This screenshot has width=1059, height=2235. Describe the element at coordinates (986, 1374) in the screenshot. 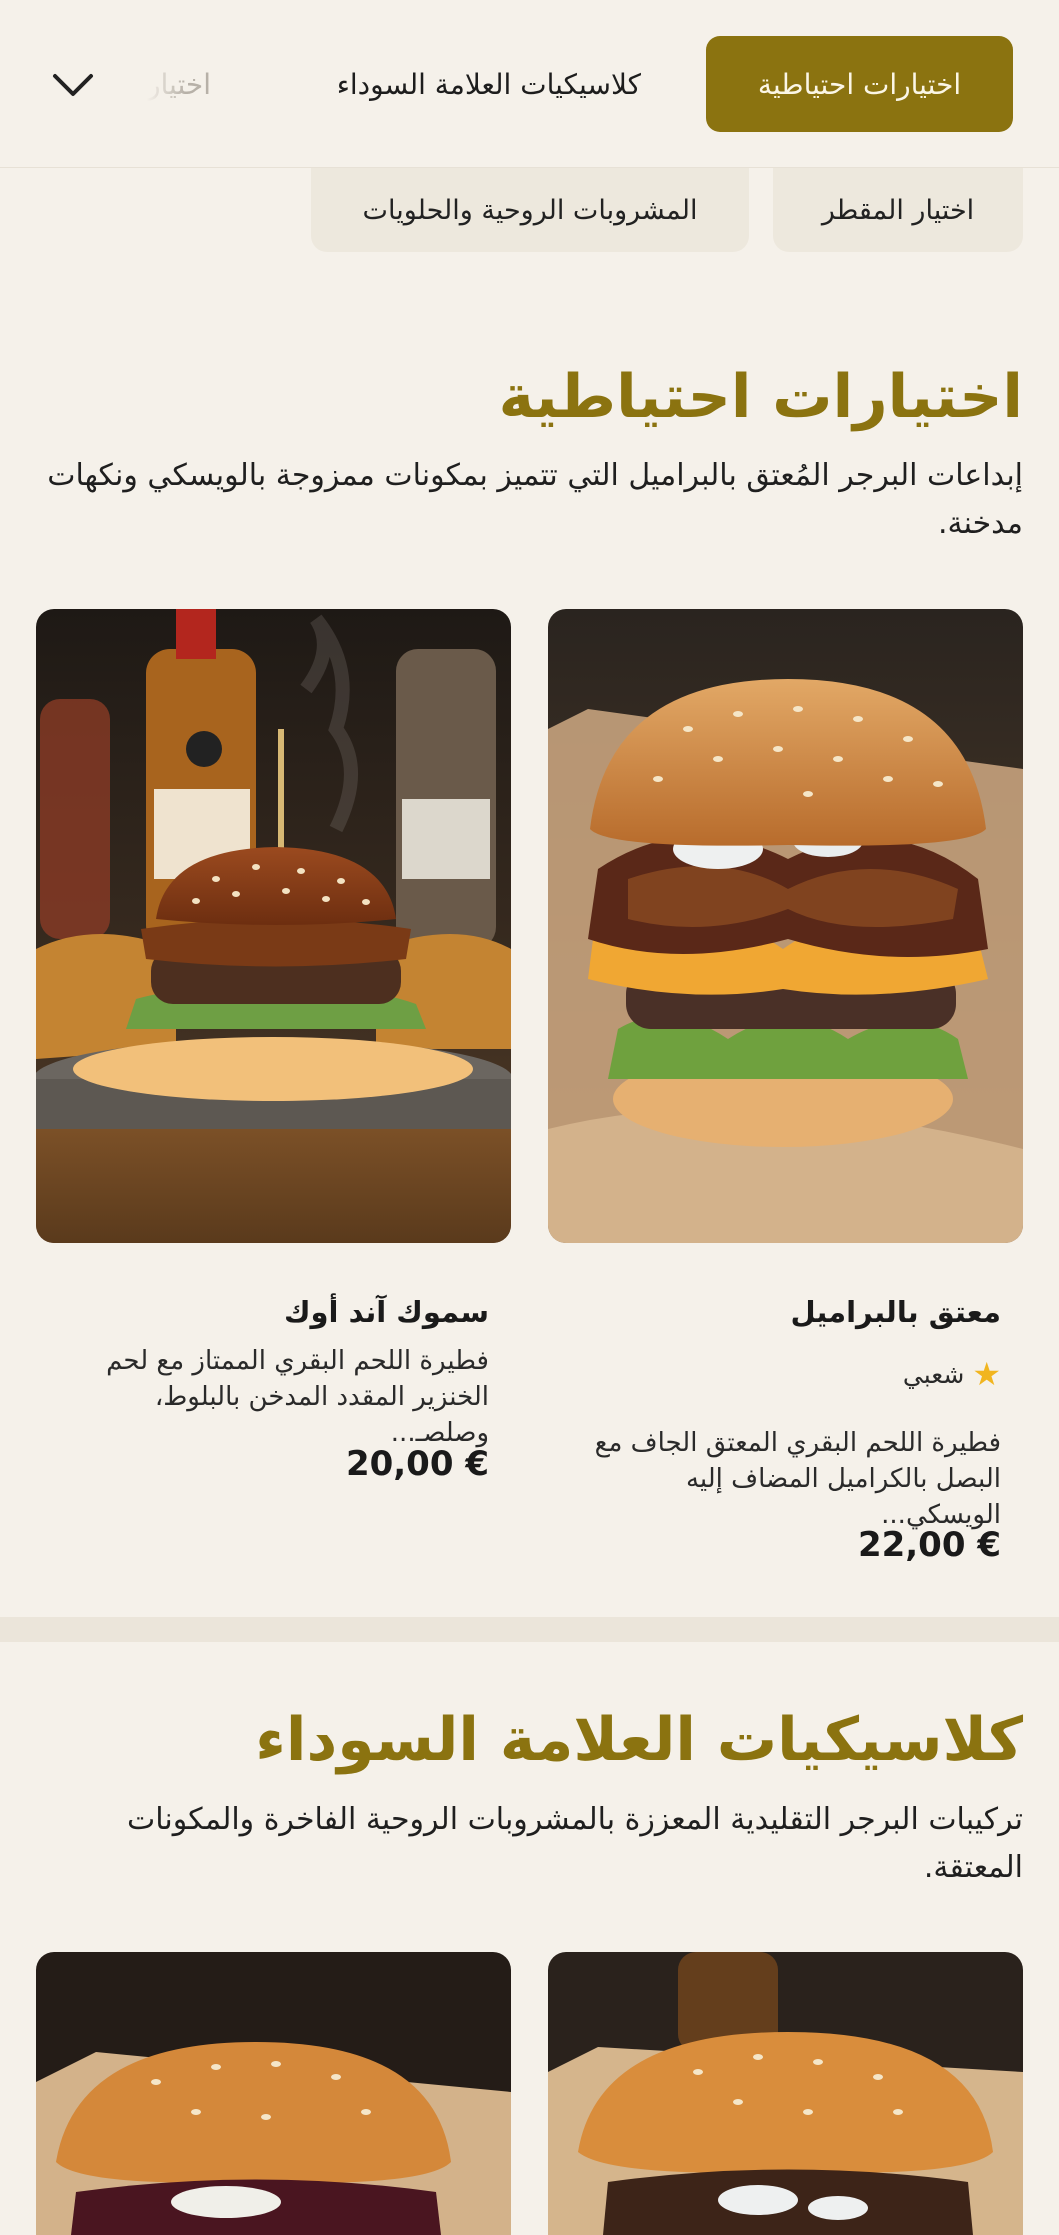

I see `star-icon: ★` at that location.